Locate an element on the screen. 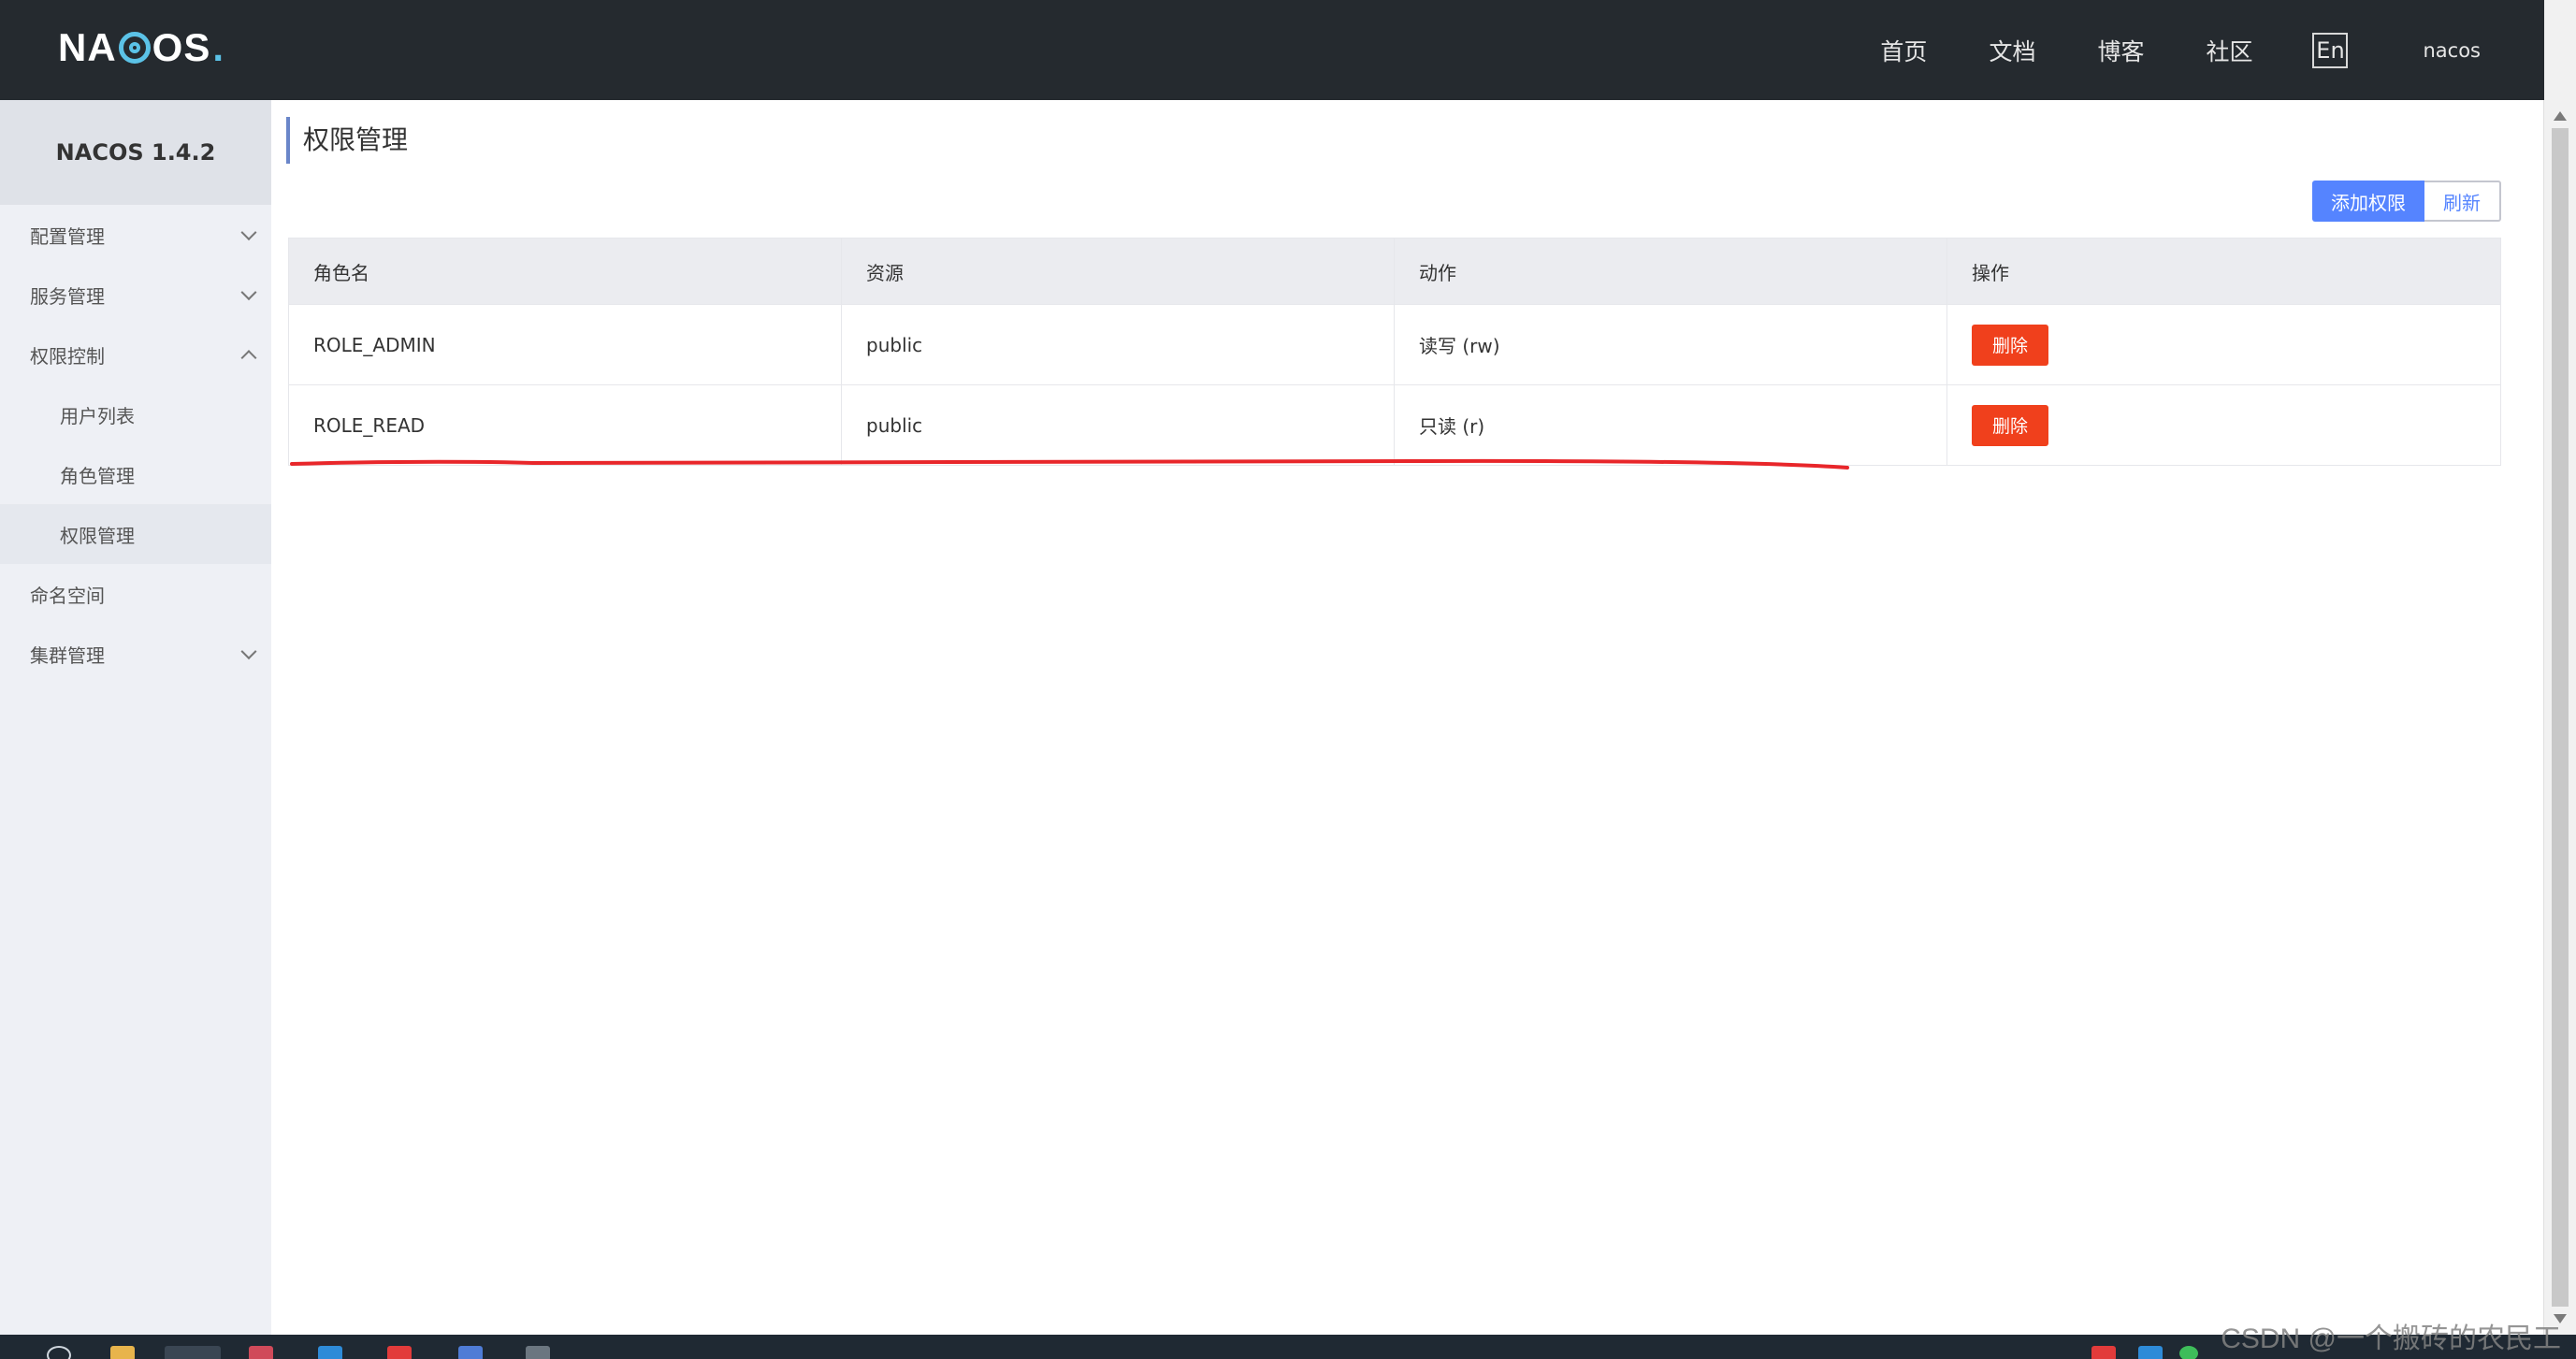 The image size is (2576, 1359). sidebar-item-users: 用户列表 is located at coordinates (135, 414).